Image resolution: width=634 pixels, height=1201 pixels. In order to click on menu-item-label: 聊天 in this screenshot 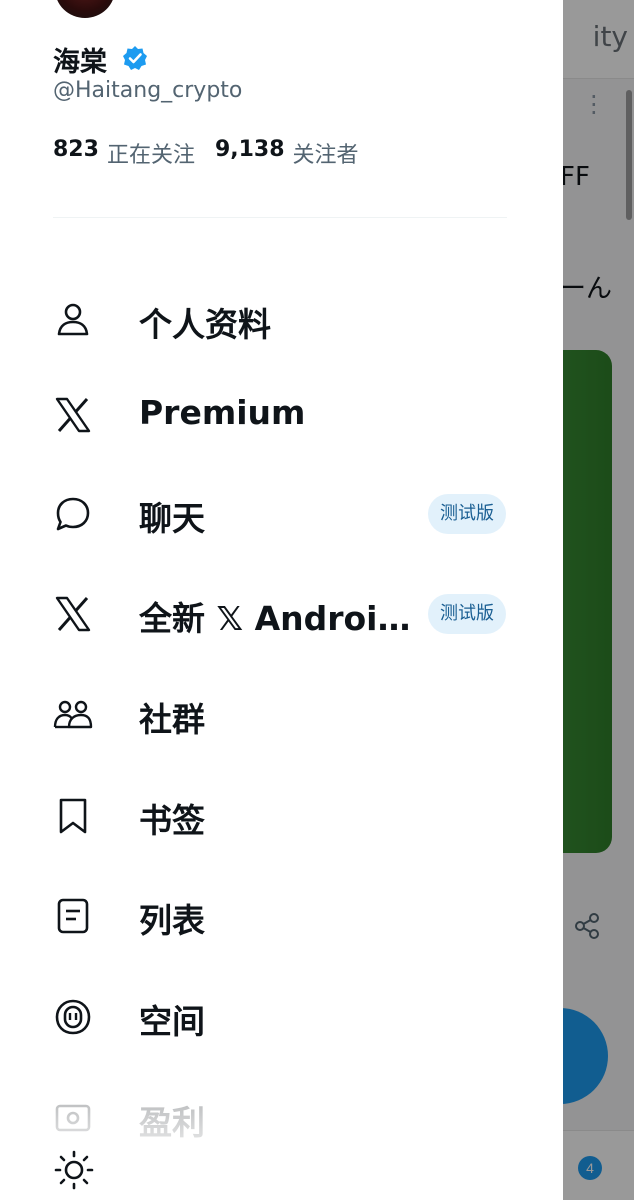, I will do `click(172, 518)`.